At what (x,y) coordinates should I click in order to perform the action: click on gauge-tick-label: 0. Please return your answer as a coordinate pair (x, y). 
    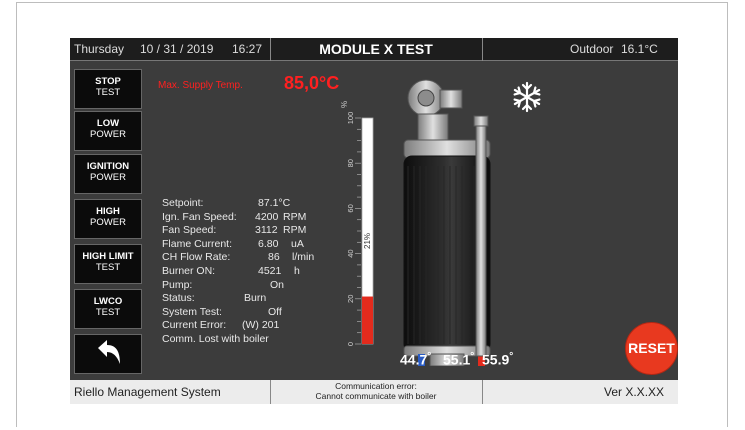
    Looking at the image, I should click on (350, 344).